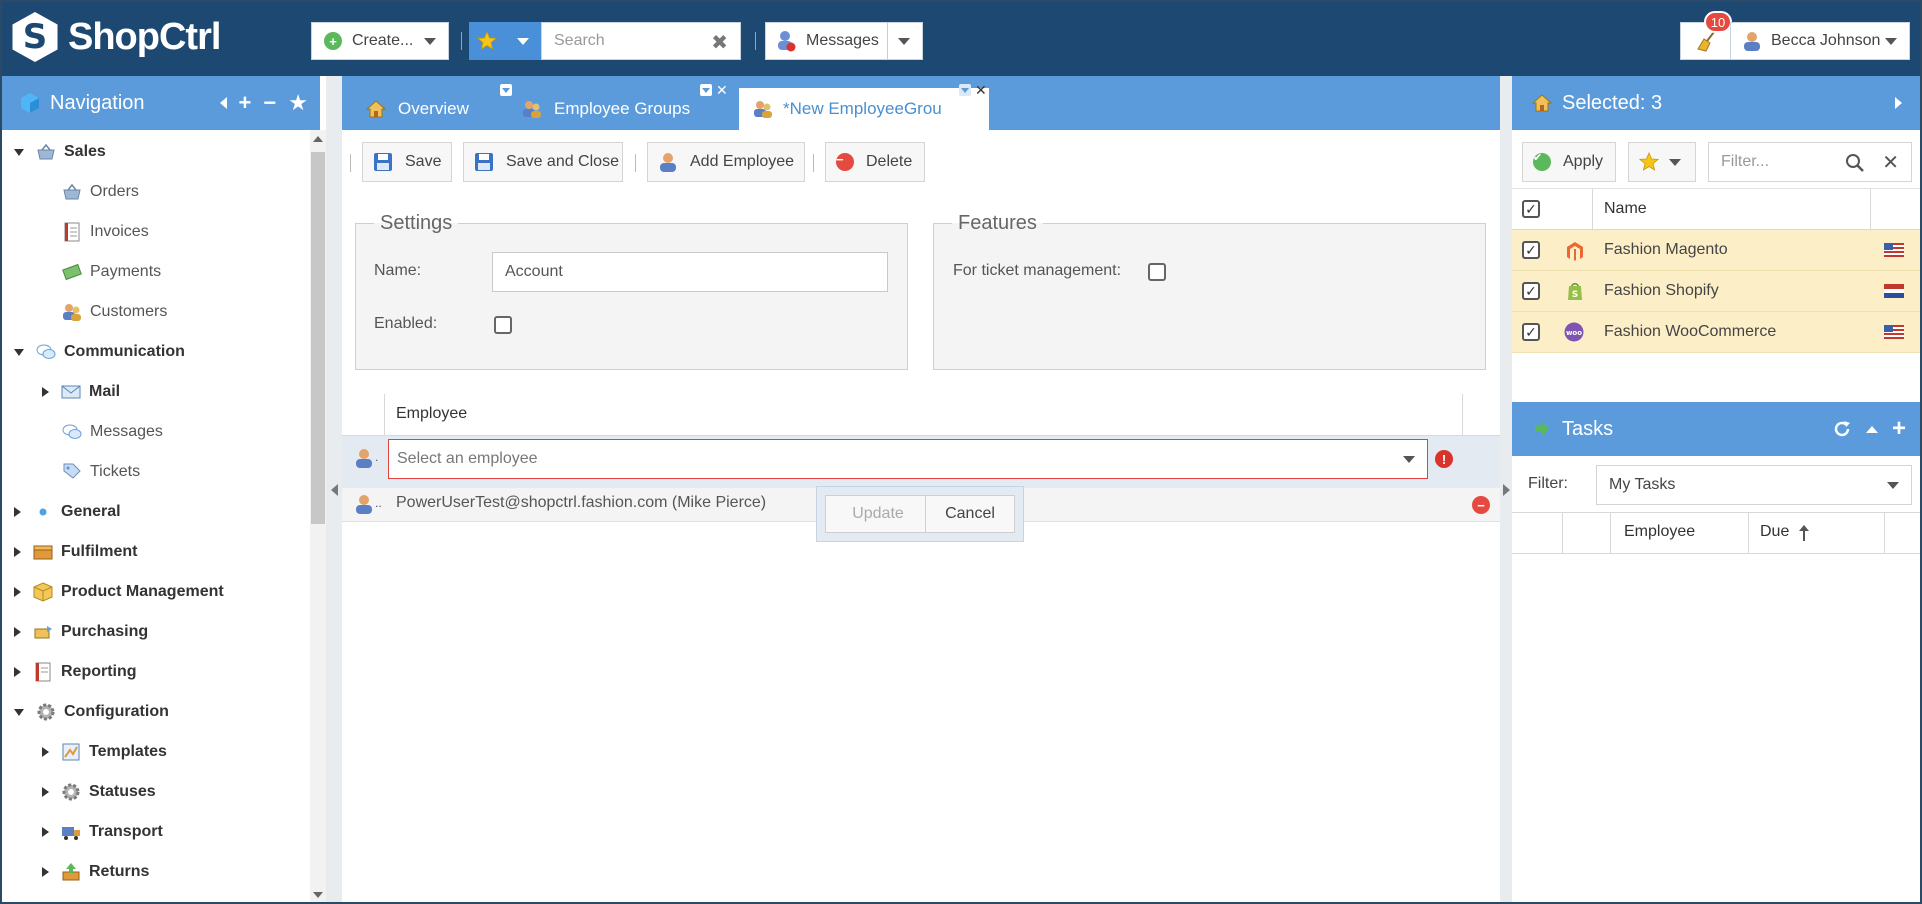  Describe the element at coordinates (1531, 209) in the screenshot. I see `select-all-checkbox: ✓` at that location.